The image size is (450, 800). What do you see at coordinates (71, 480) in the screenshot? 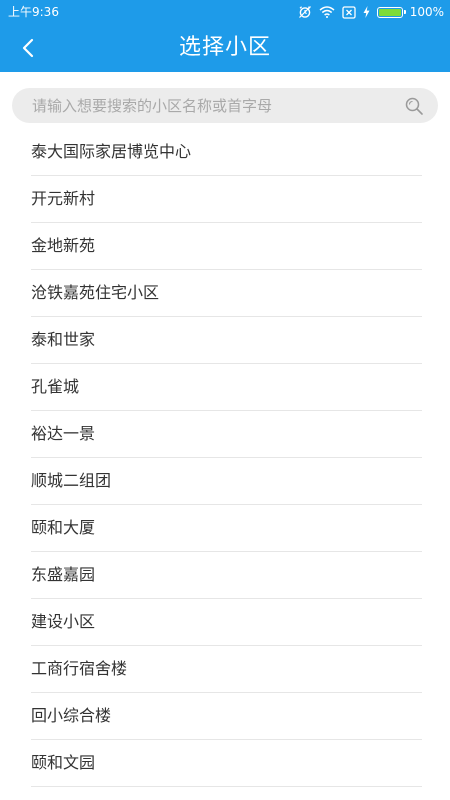
I see `community-name: 顺城二组团` at bounding box center [71, 480].